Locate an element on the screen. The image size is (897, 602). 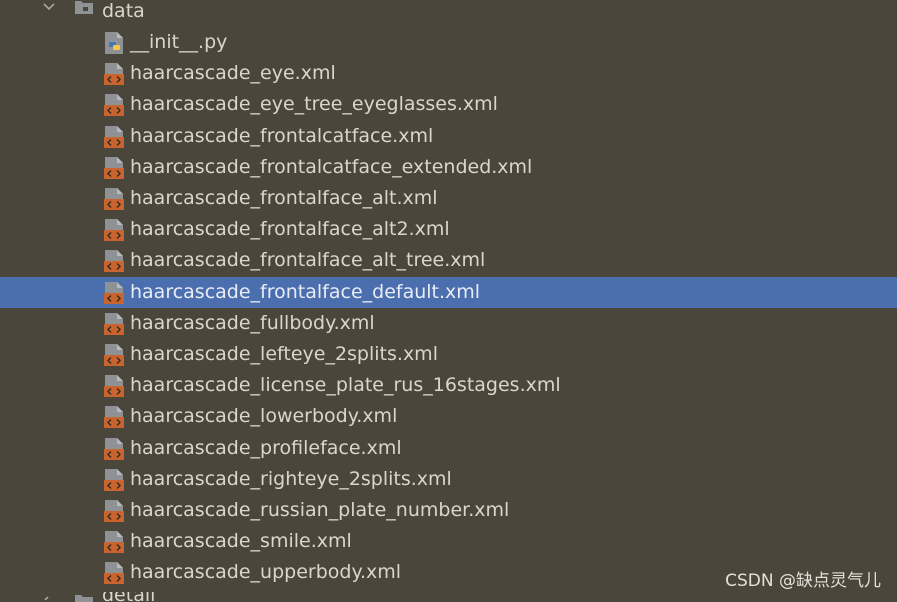
tree-file-row: haarcascade_righteye_2splits.xml is located at coordinates (448, 479).